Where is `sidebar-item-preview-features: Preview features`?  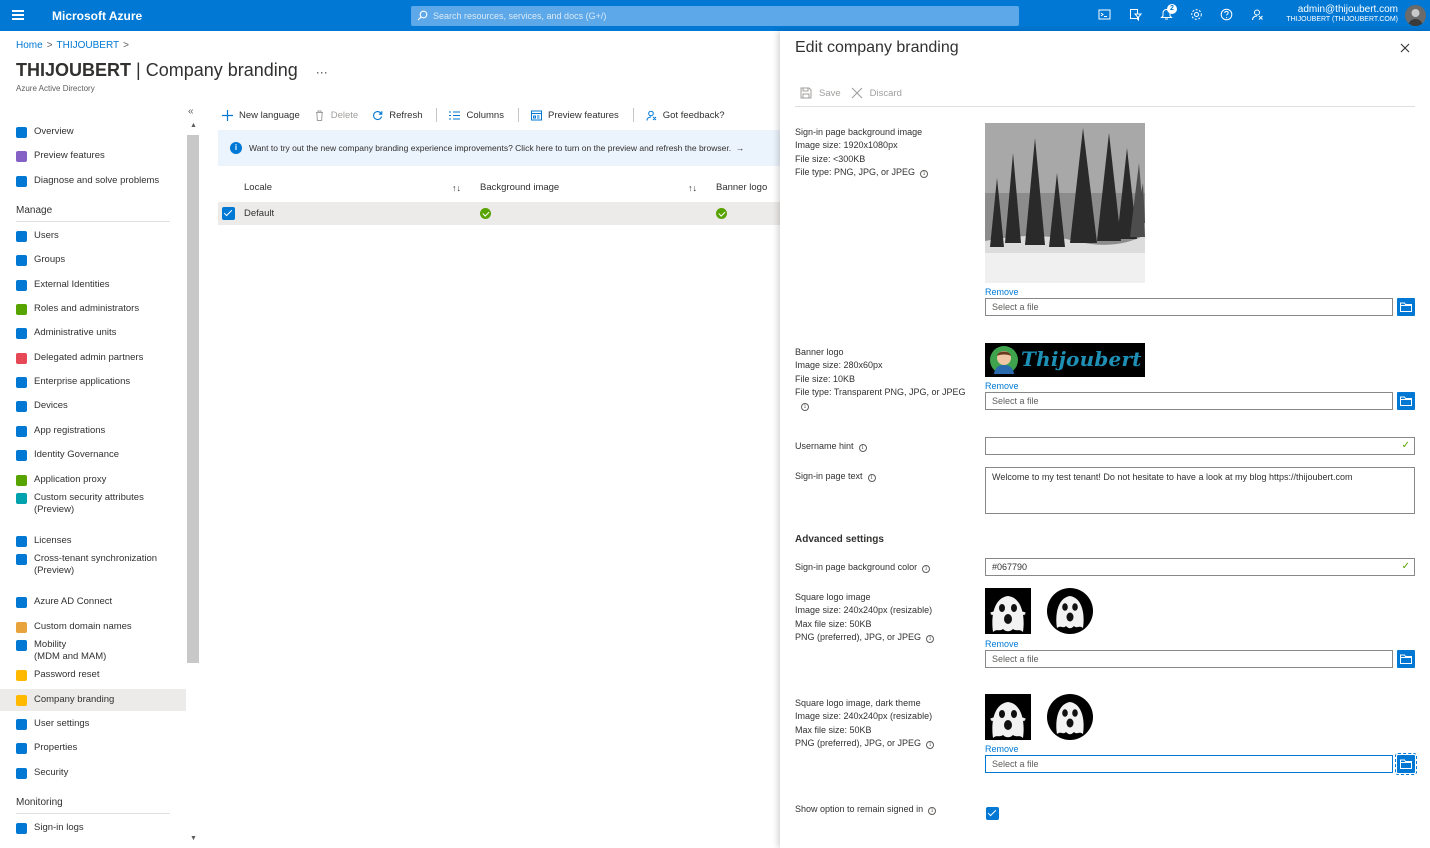 sidebar-item-preview-features: Preview features is located at coordinates (93, 156).